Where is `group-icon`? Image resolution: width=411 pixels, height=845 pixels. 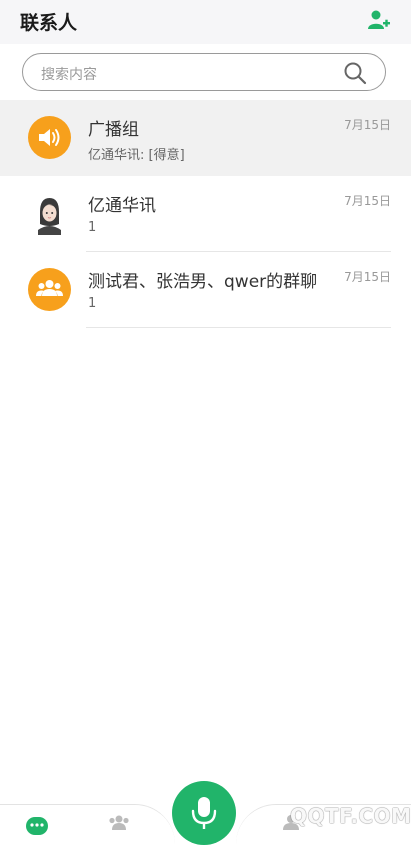
group-icon is located at coordinates (49, 288).